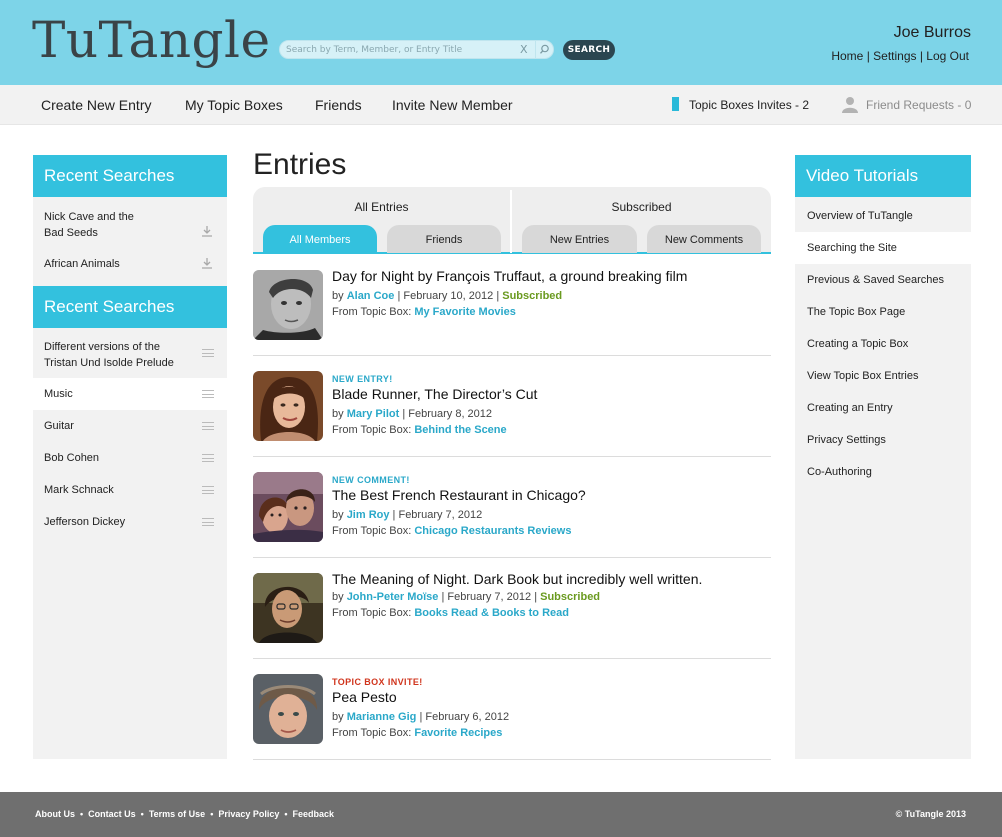 This screenshot has width=1002, height=837. I want to click on search-button: SEARCH, so click(589, 50).